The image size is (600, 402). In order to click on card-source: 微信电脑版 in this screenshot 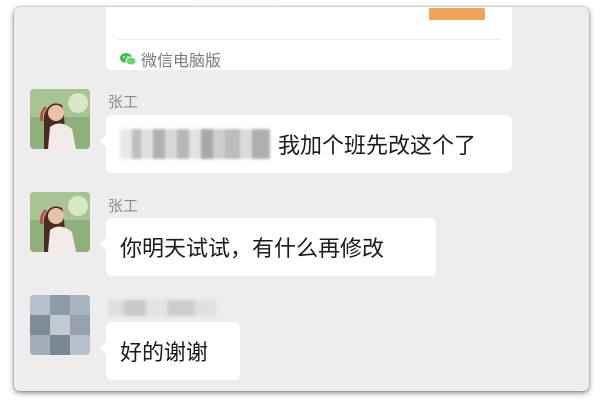, I will do `click(170, 59)`.